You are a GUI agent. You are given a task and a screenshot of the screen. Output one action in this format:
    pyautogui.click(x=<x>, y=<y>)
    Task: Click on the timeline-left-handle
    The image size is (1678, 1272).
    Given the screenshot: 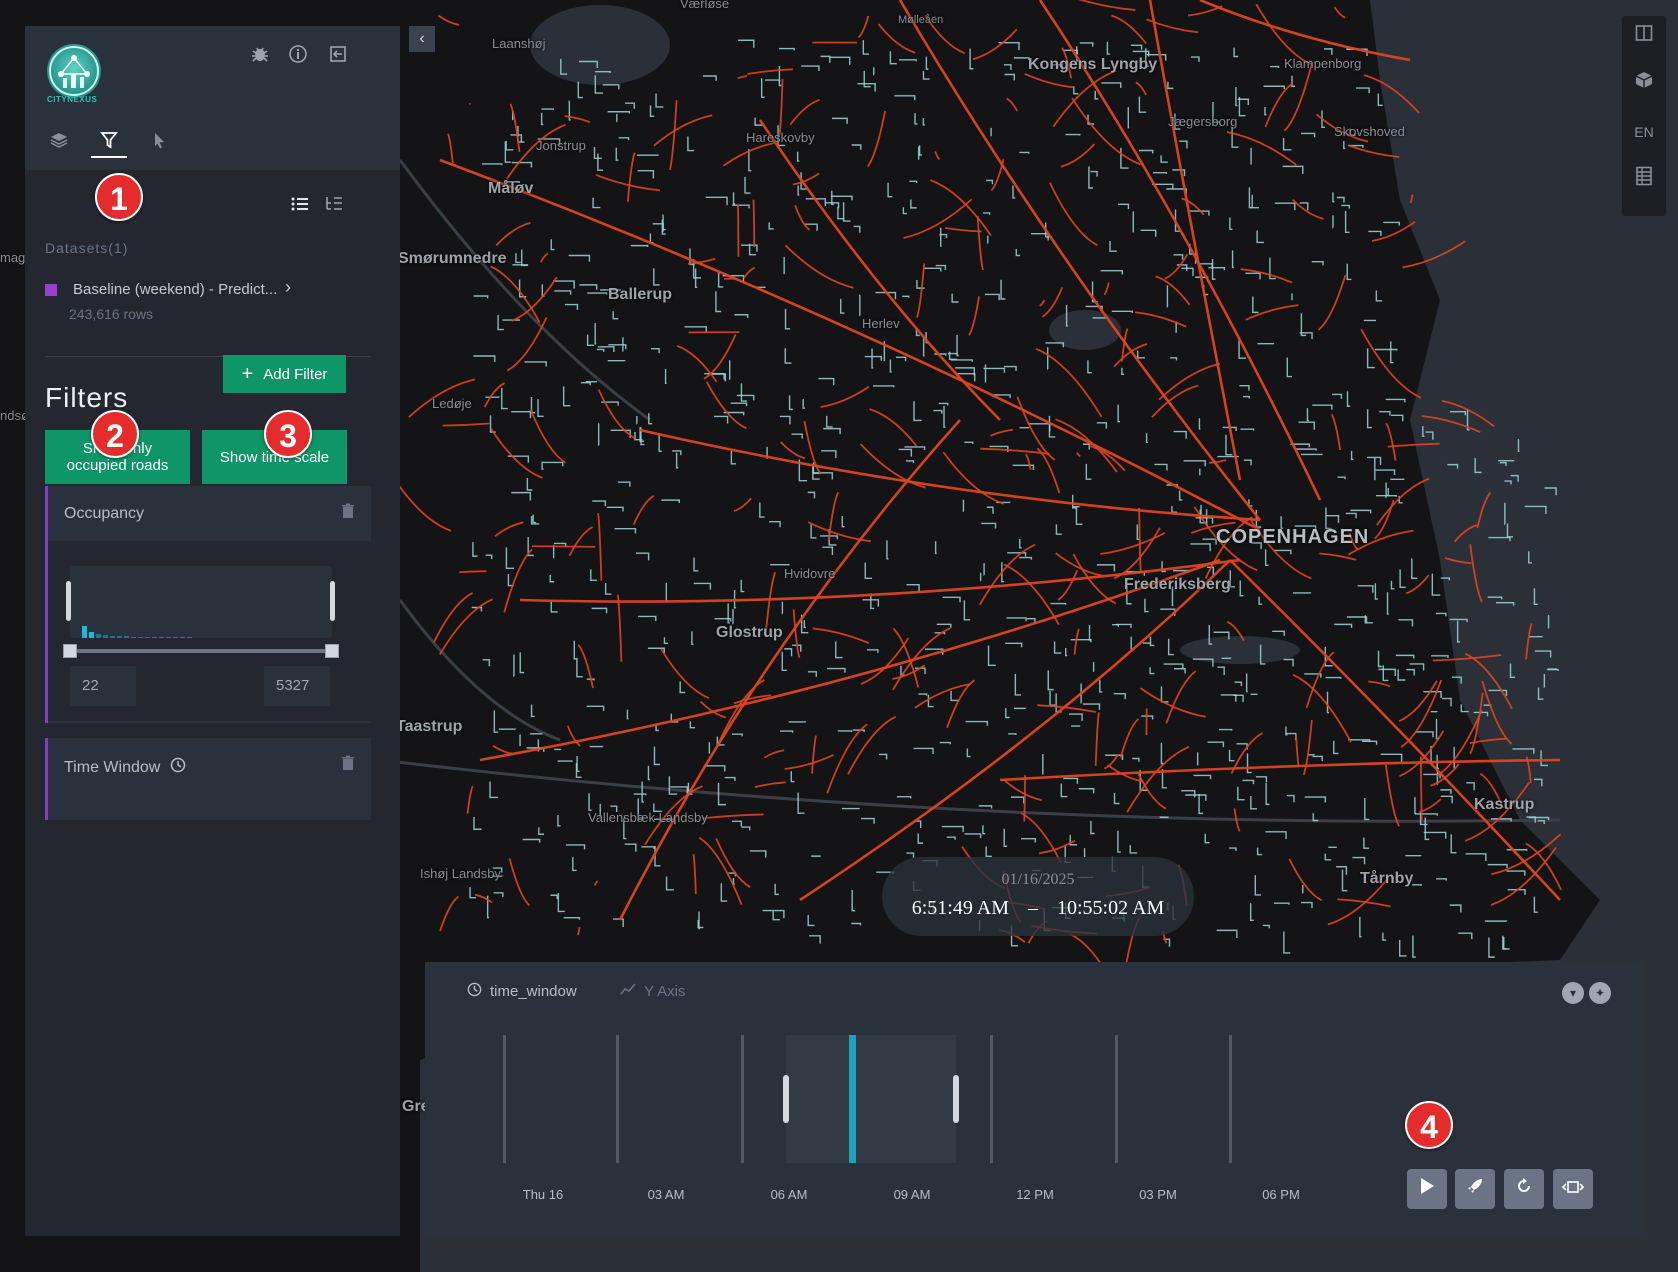 What is the action you would take?
    pyautogui.click(x=786, y=1099)
    